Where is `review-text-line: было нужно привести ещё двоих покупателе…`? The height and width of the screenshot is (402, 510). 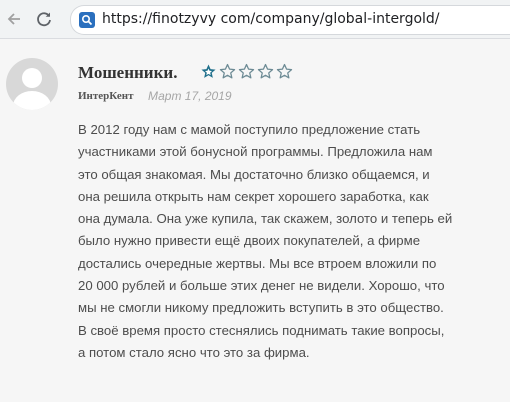 review-text-line: было нужно привести ещё двоих покупателе… is located at coordinates (249, 241).